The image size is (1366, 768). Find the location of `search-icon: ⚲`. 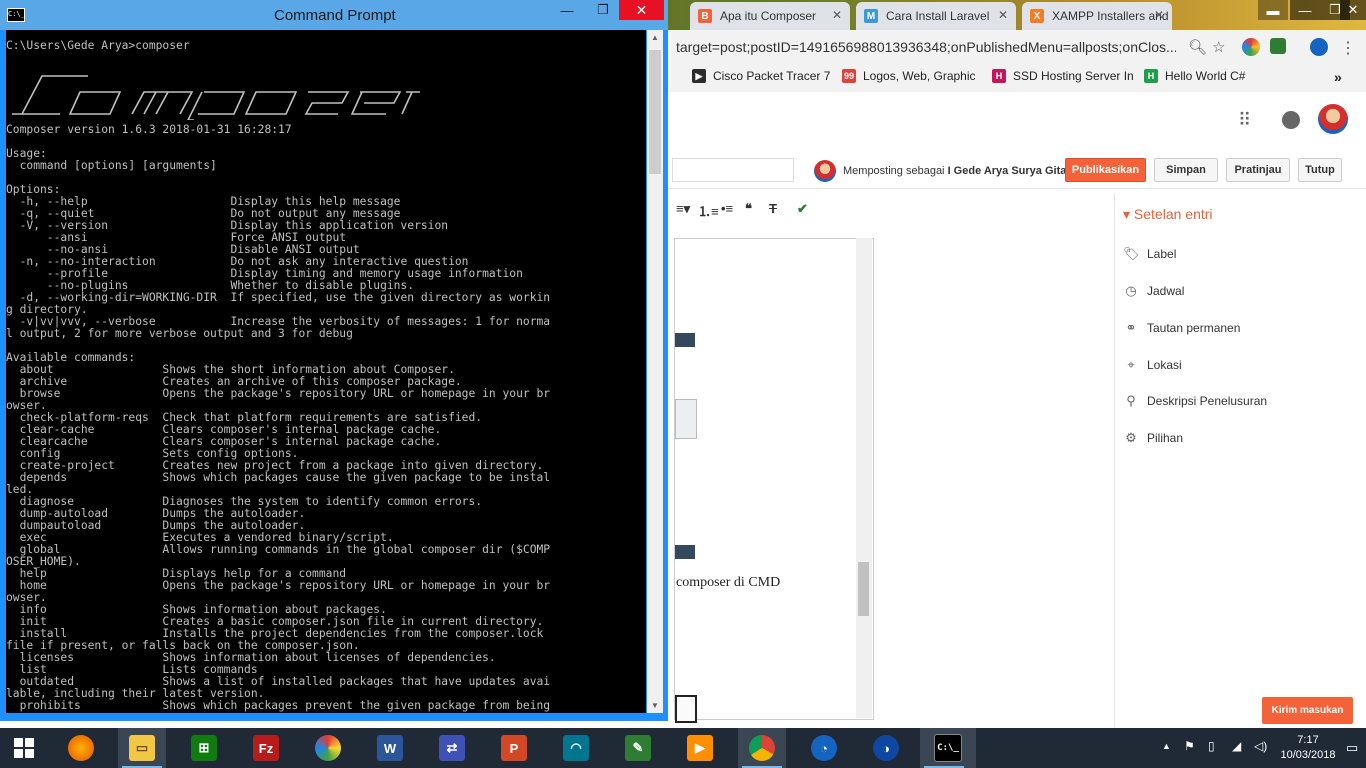

search-icon: ⚲ is located at coordinates (1131, 400).